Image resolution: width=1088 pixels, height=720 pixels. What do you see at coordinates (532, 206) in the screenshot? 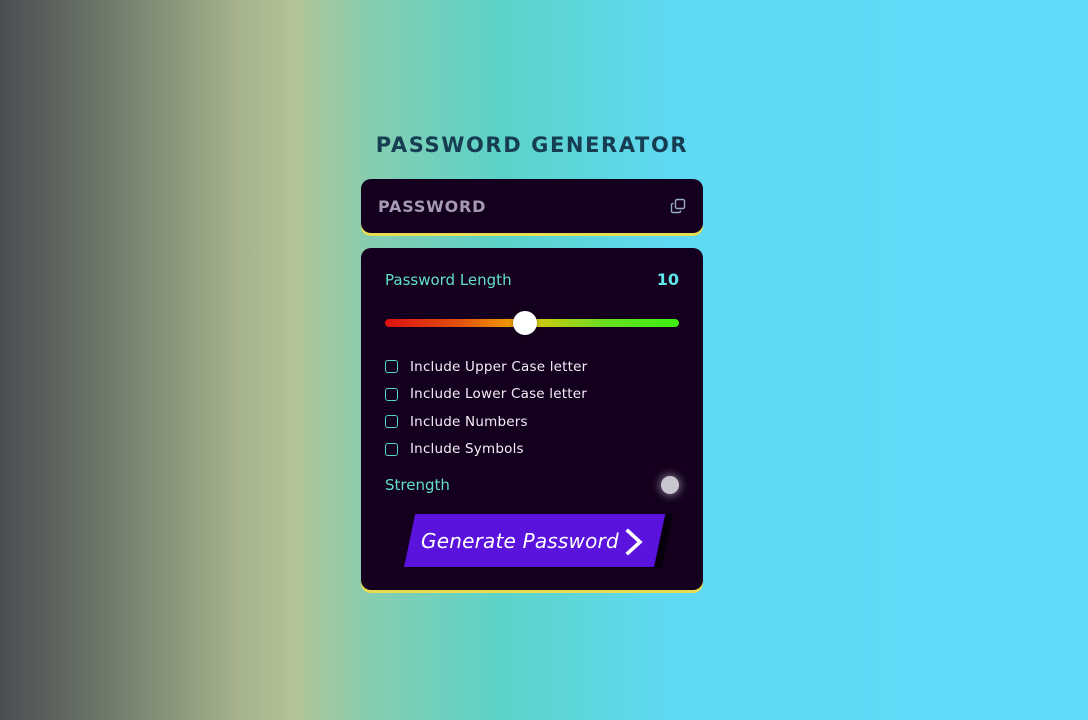
I see `password-display: PASSWORD` at bounding box center [532, 206].